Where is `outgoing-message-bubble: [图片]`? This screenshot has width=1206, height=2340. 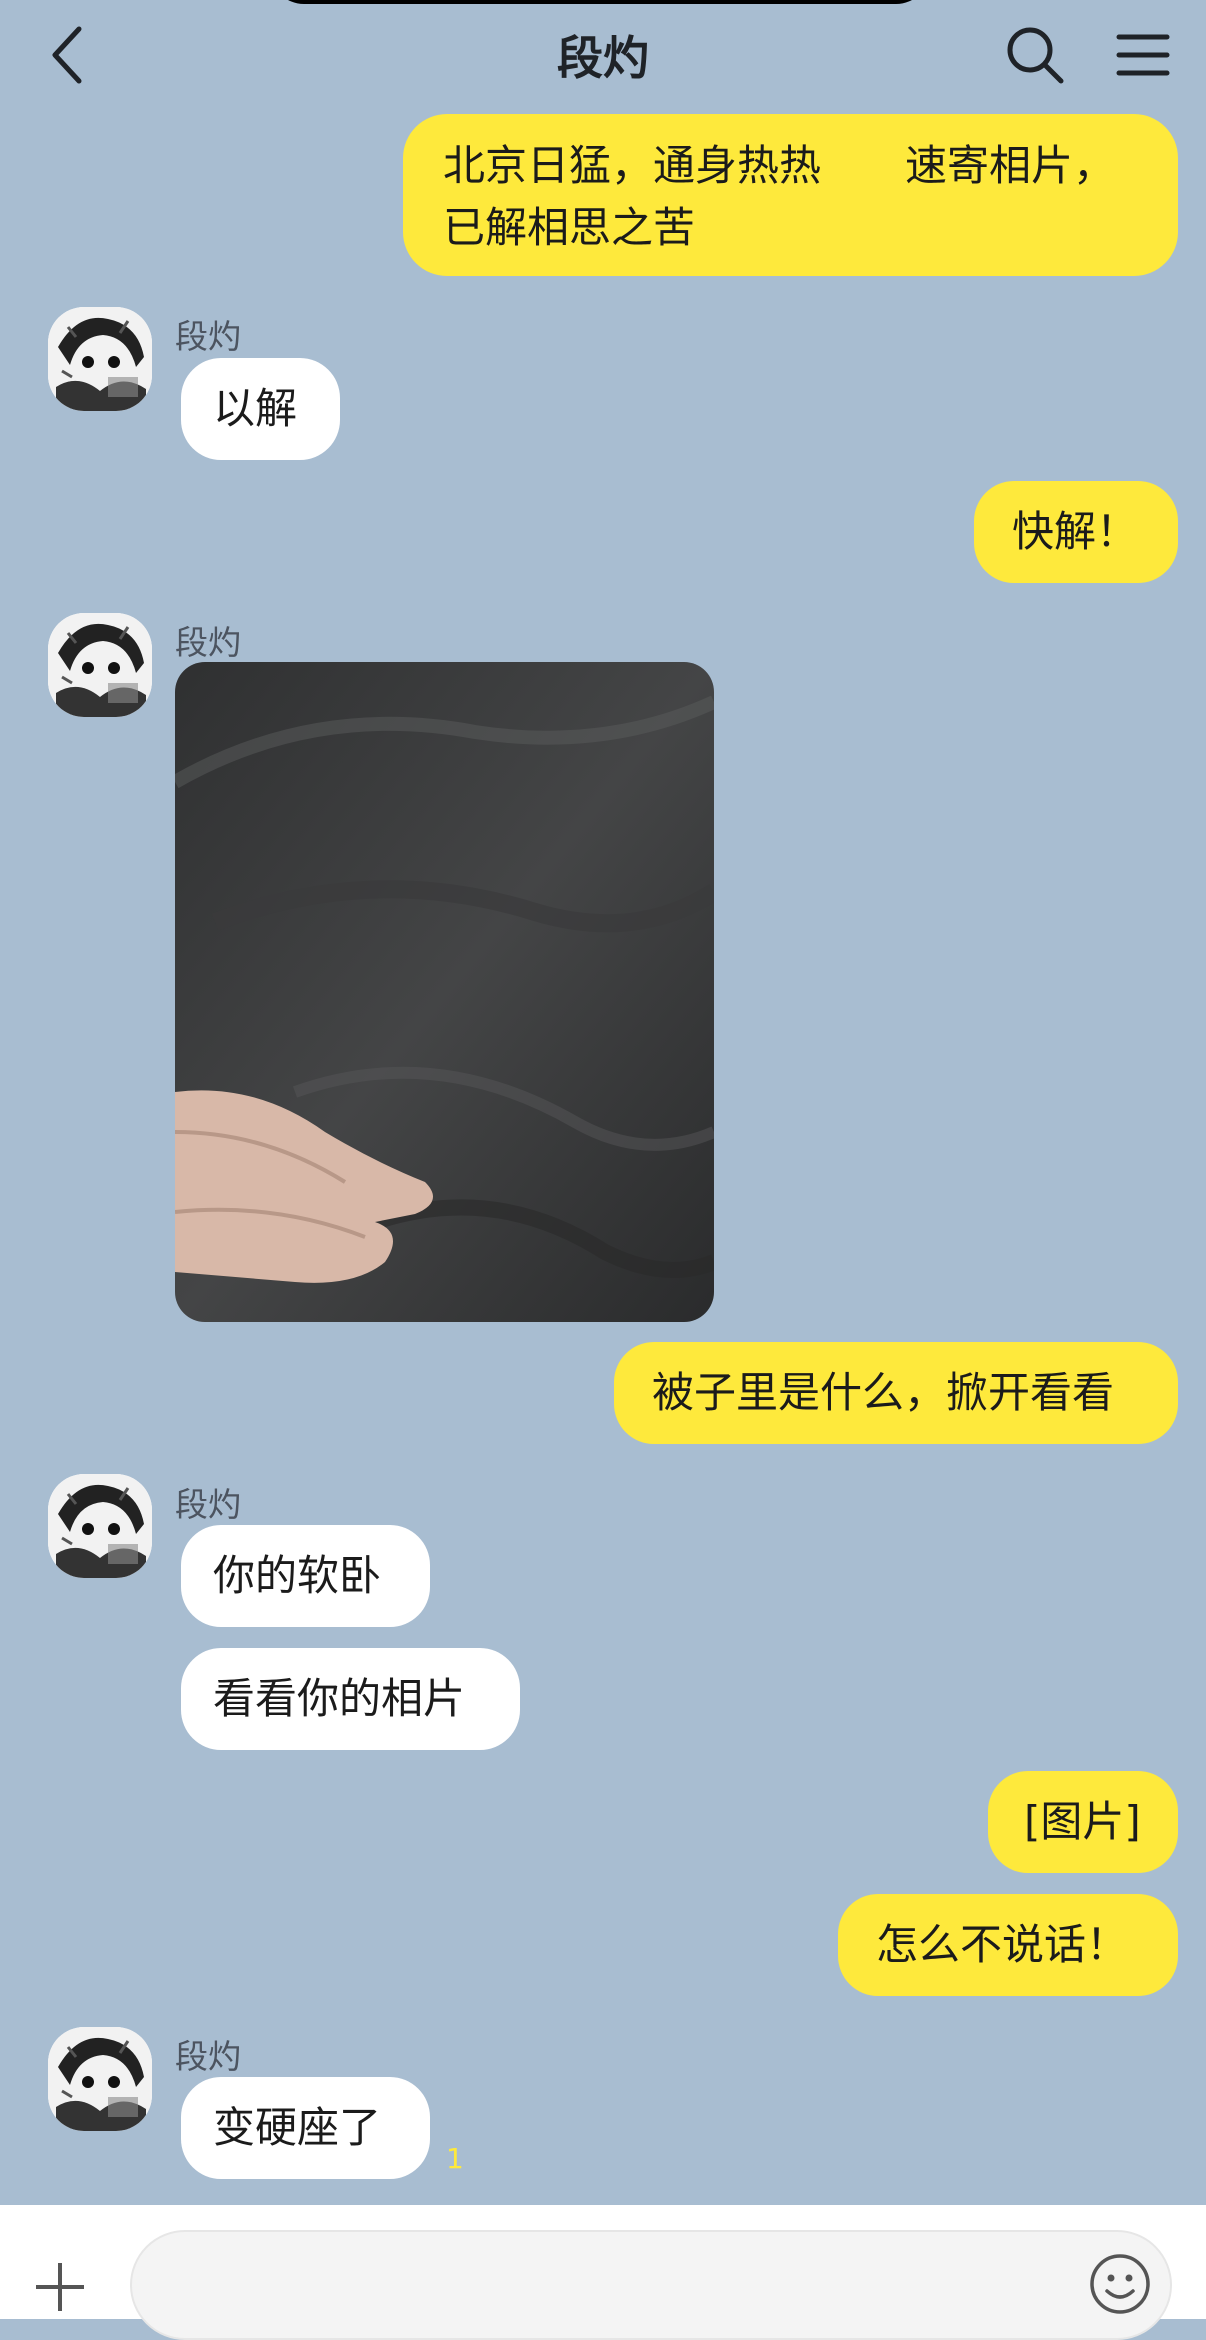
outgoing-message-bubble: [图片] is located at coordinates (1083, 1822).